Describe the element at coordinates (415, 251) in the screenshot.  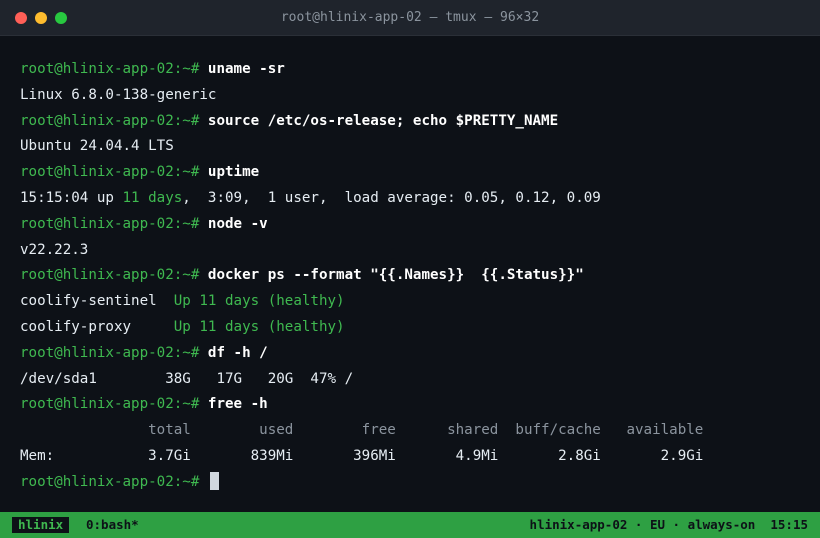
I see `terminal-line: v22.22.3` at that location.